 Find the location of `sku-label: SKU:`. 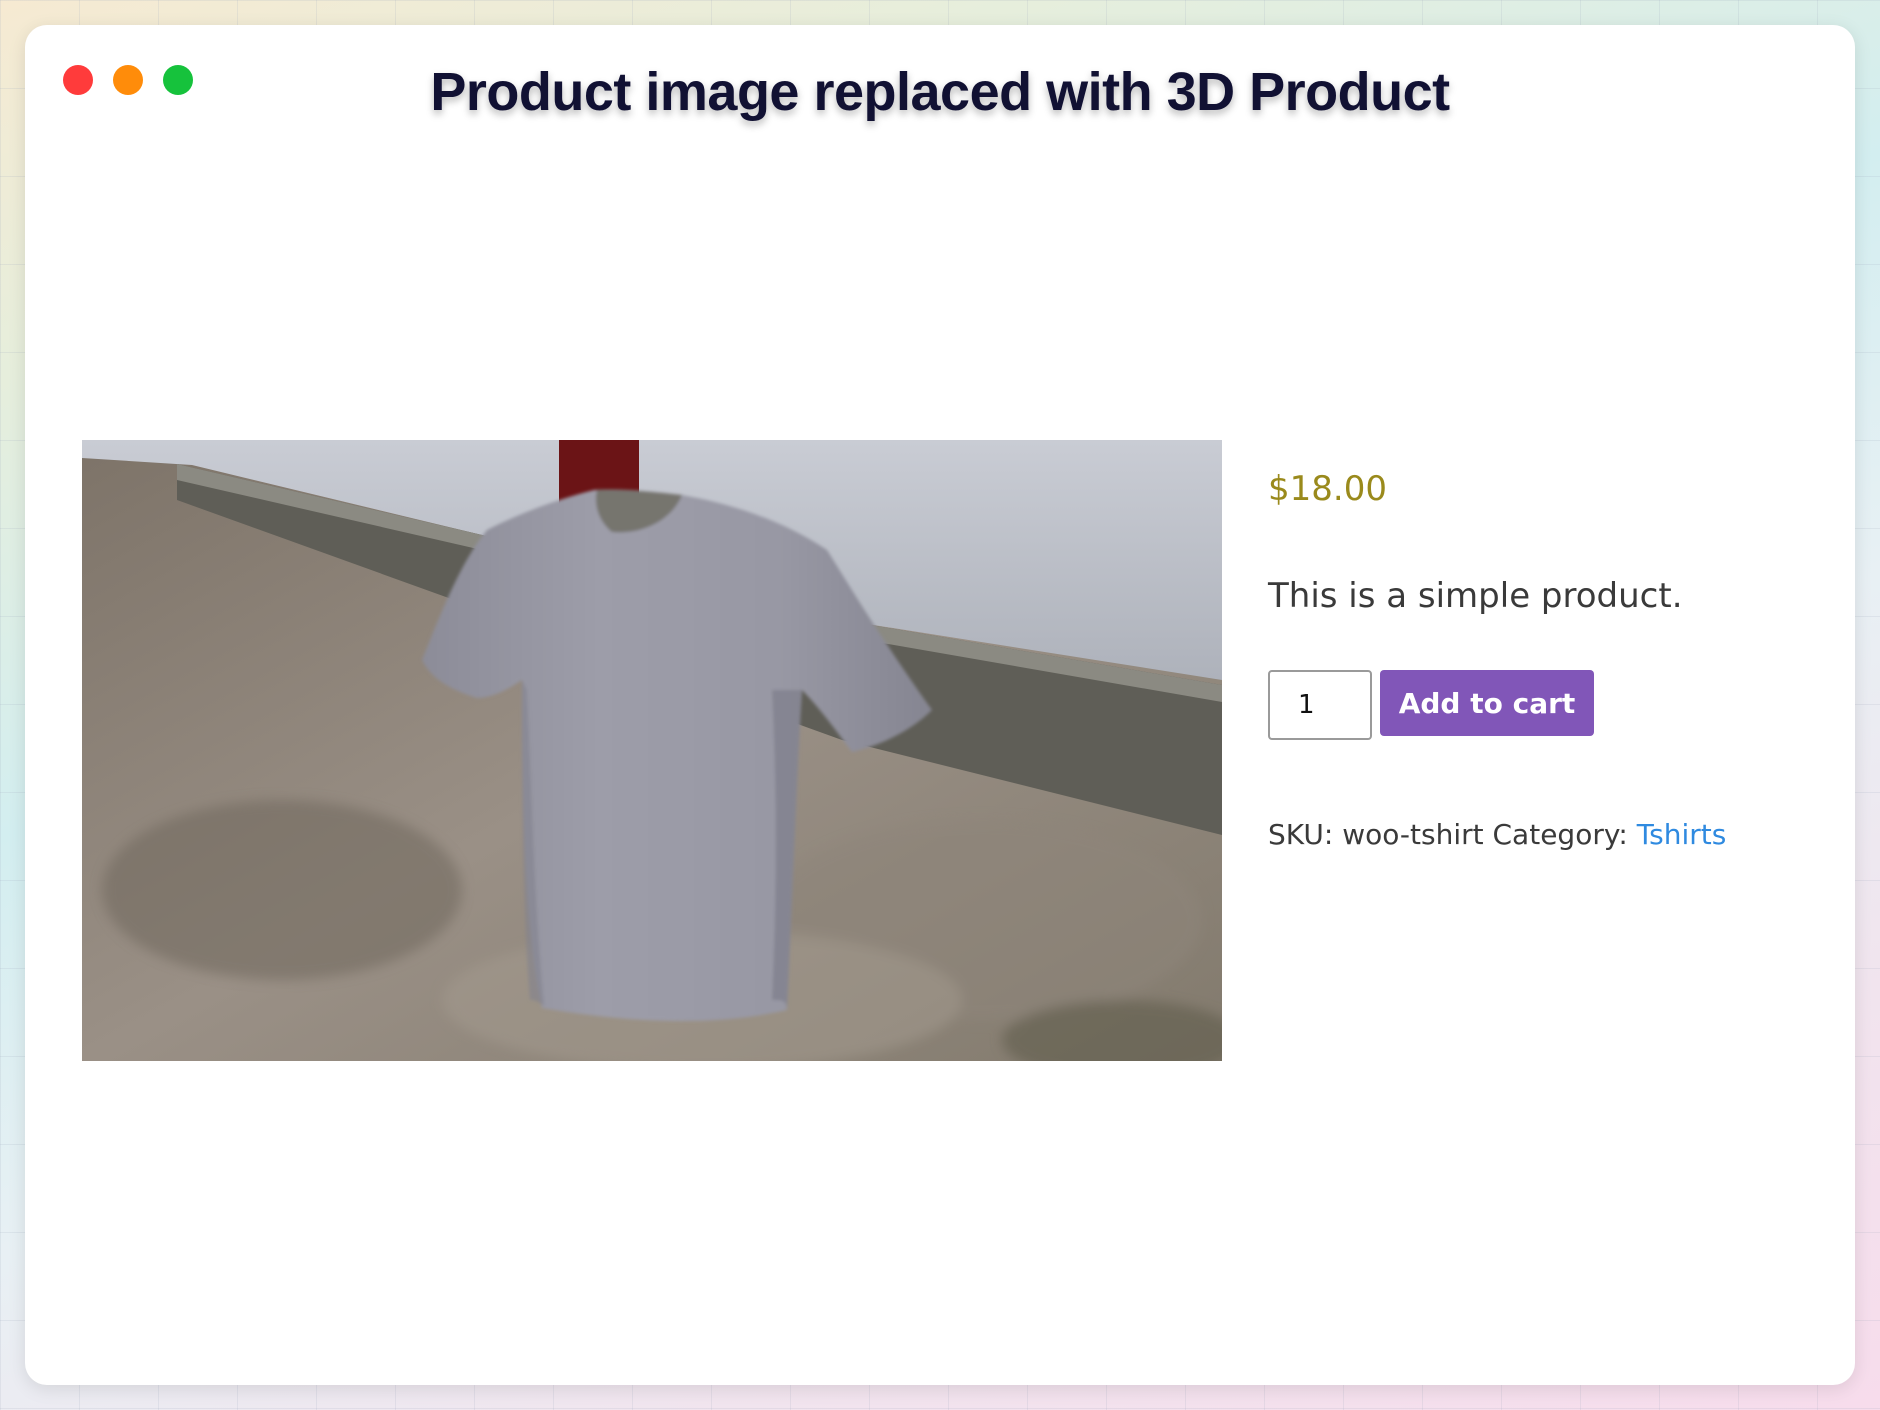

sku-label: SKU: is located at coordinates (1301, 834).